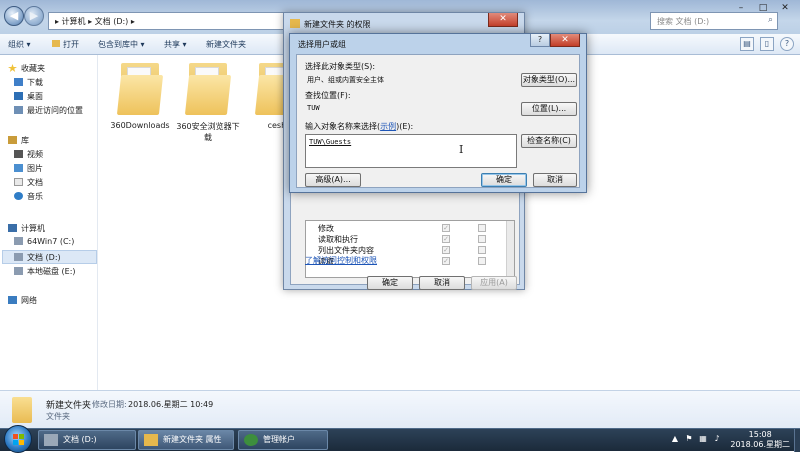  What do you see at coordinates (703, 439) in the screenshot?
I see `network-icon: ▦` at bounding box center [703, 439].